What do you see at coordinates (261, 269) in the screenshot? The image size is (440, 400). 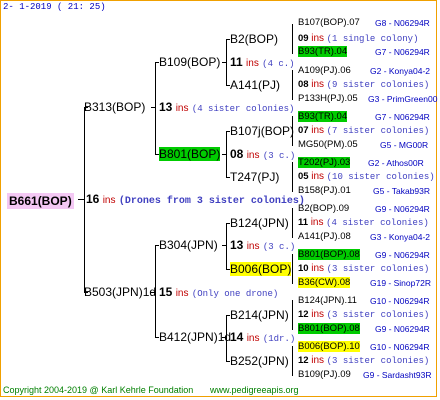 I see `l3-node: B006(BOP)` at bounding box center [261, 269].